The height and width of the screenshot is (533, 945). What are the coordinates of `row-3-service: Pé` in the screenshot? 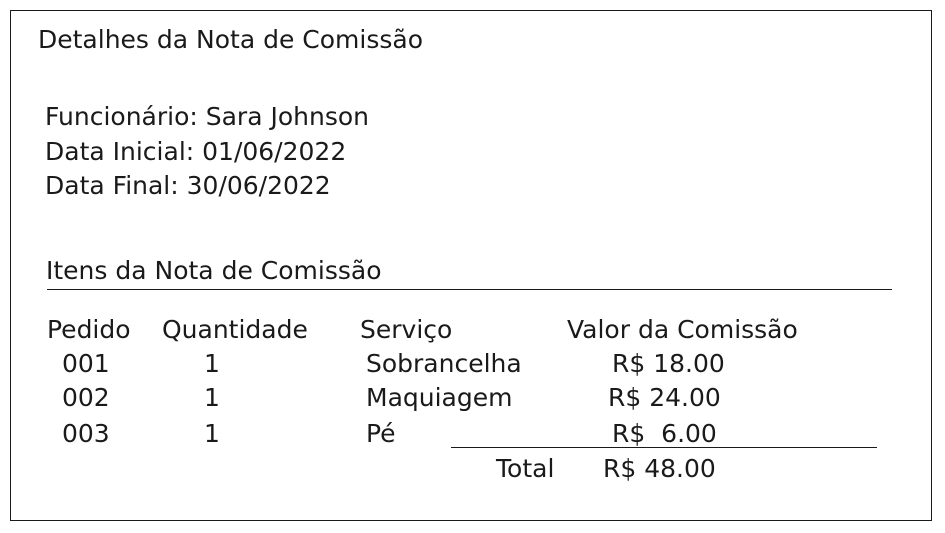 It's located at (381, 433).